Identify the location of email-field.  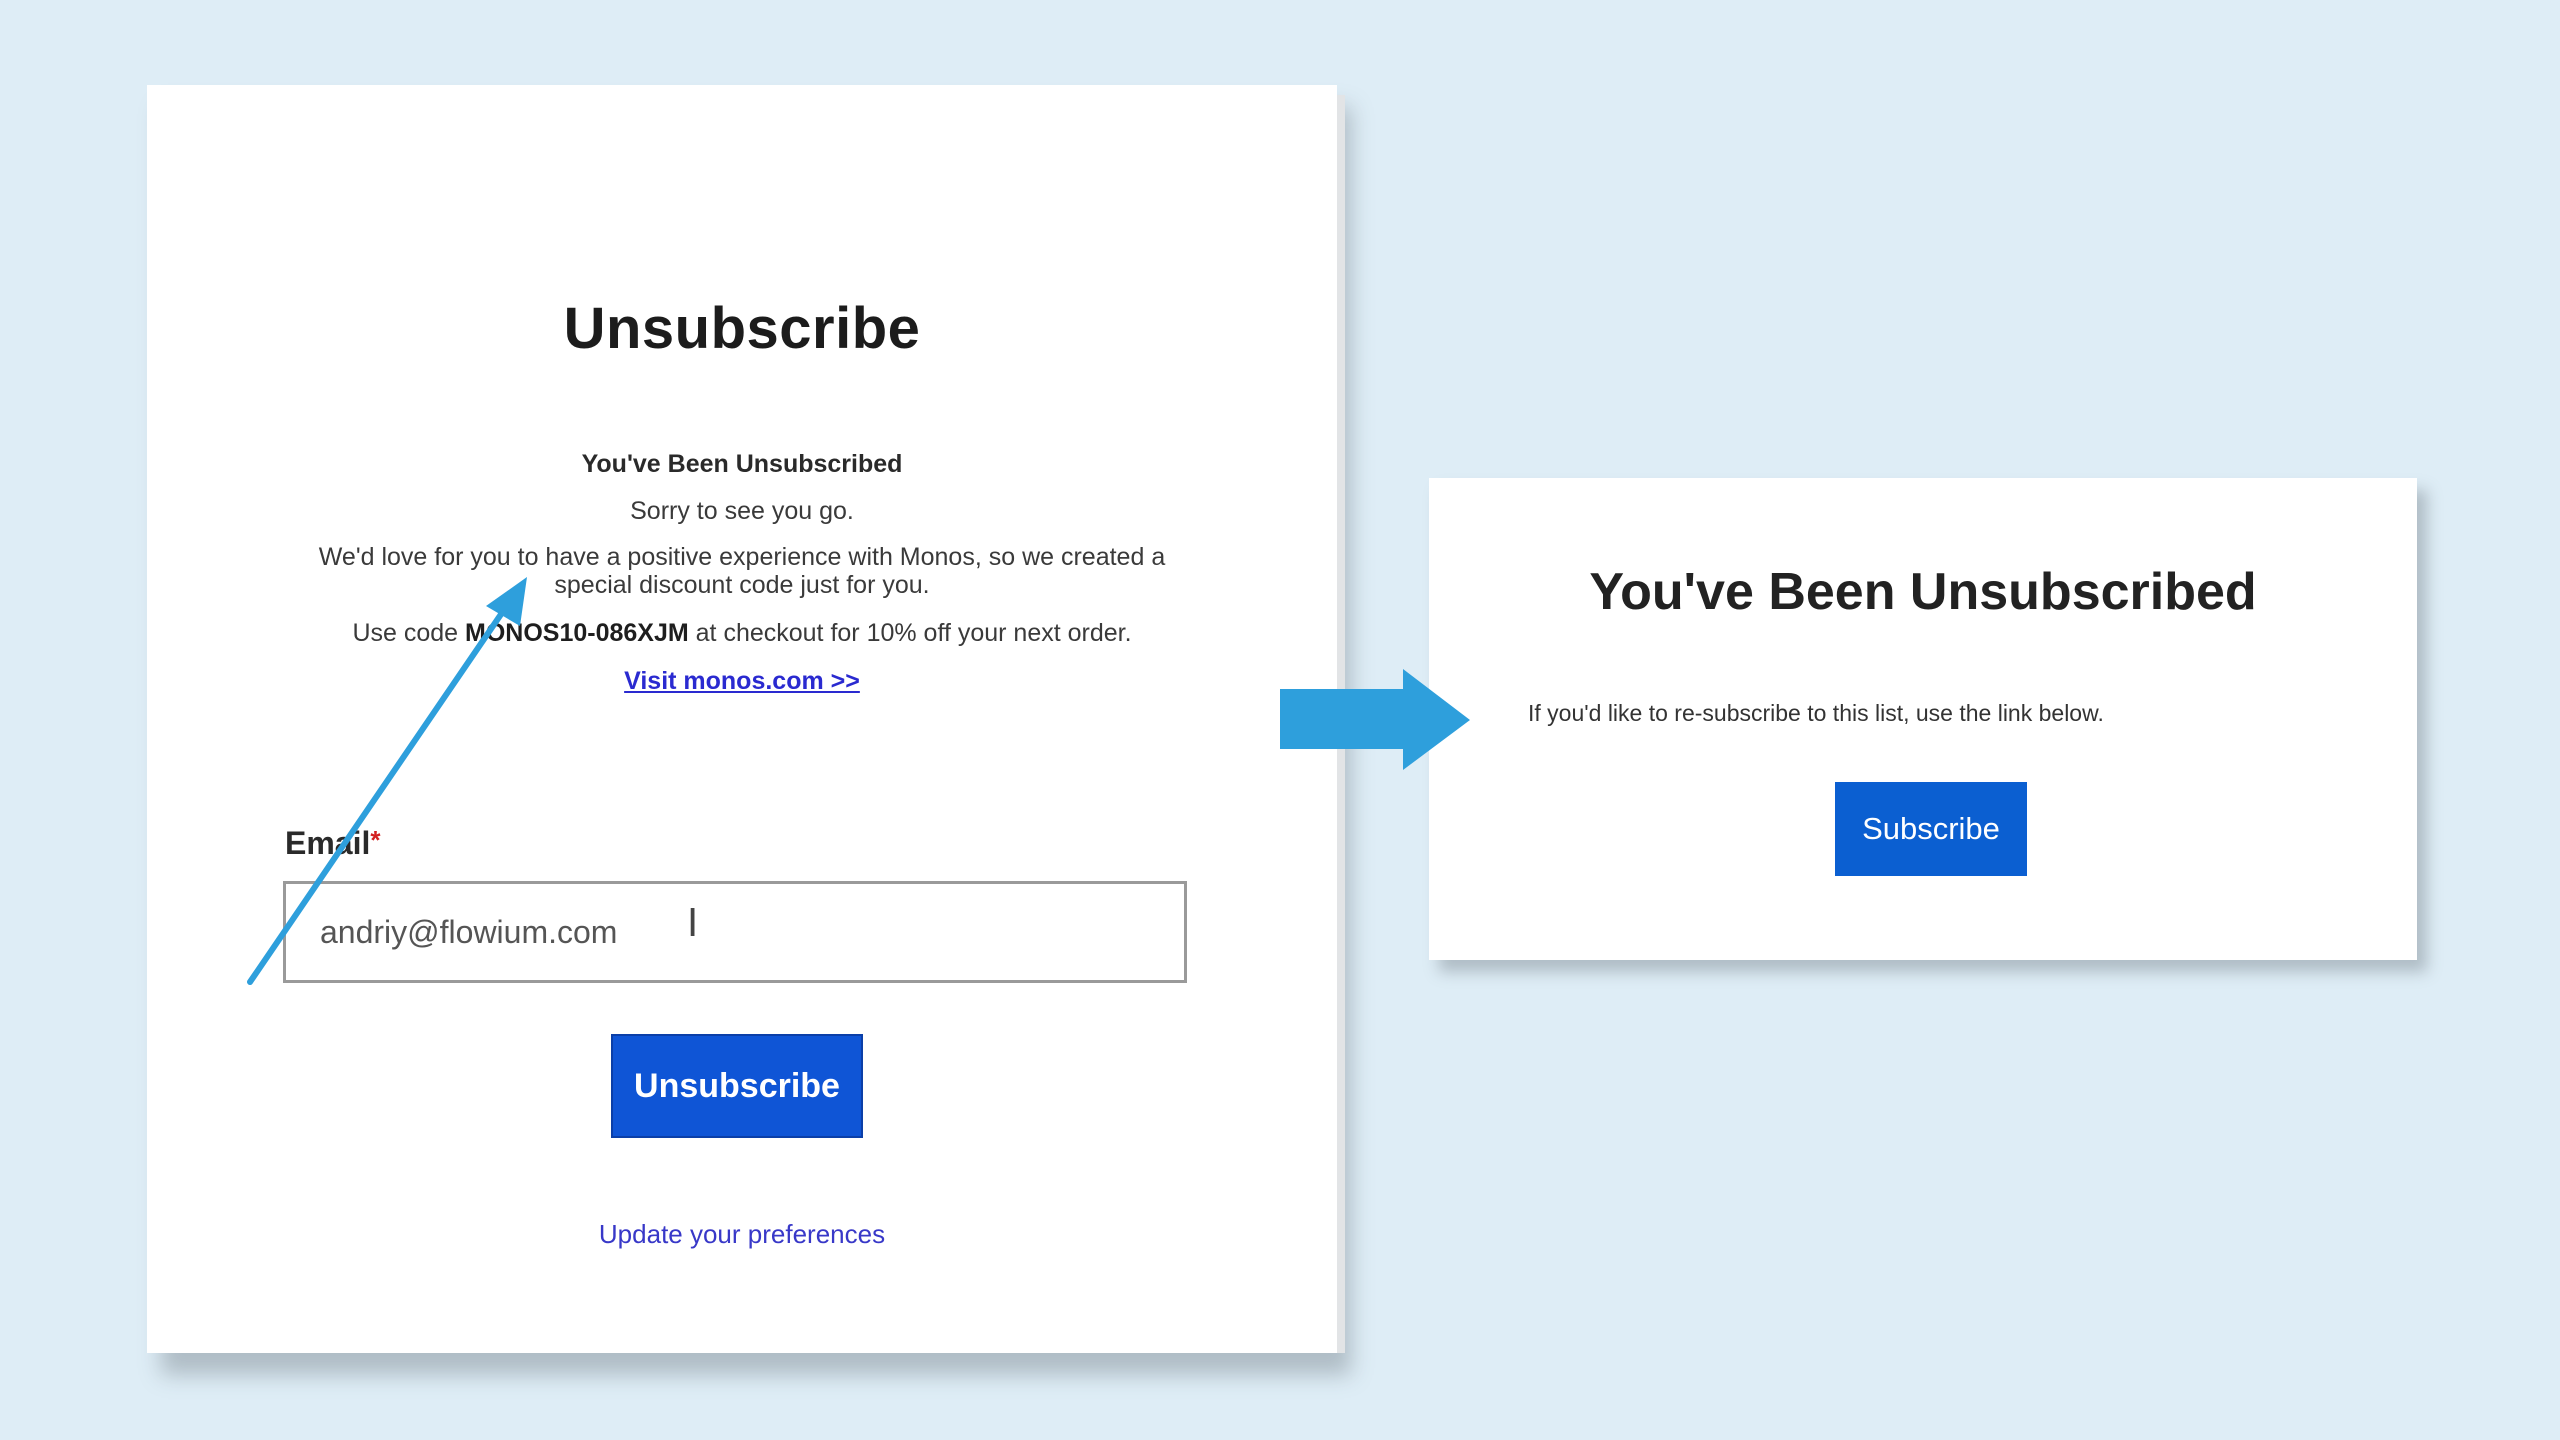
(735, 932).